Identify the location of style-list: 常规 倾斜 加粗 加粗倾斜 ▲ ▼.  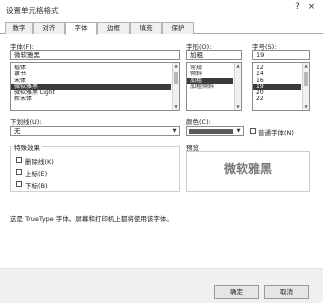
(214, 86).